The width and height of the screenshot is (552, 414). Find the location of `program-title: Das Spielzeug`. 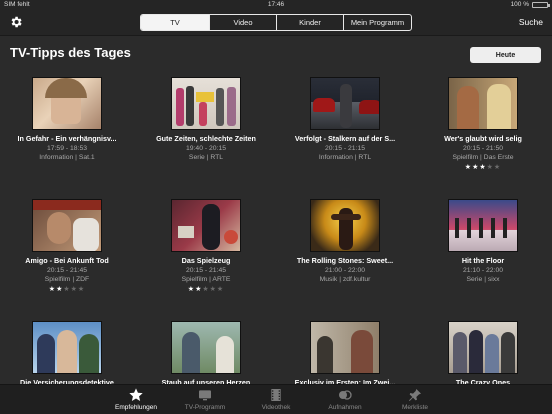

program-title: Das Spielzeug is located at coordinates (206, 260).